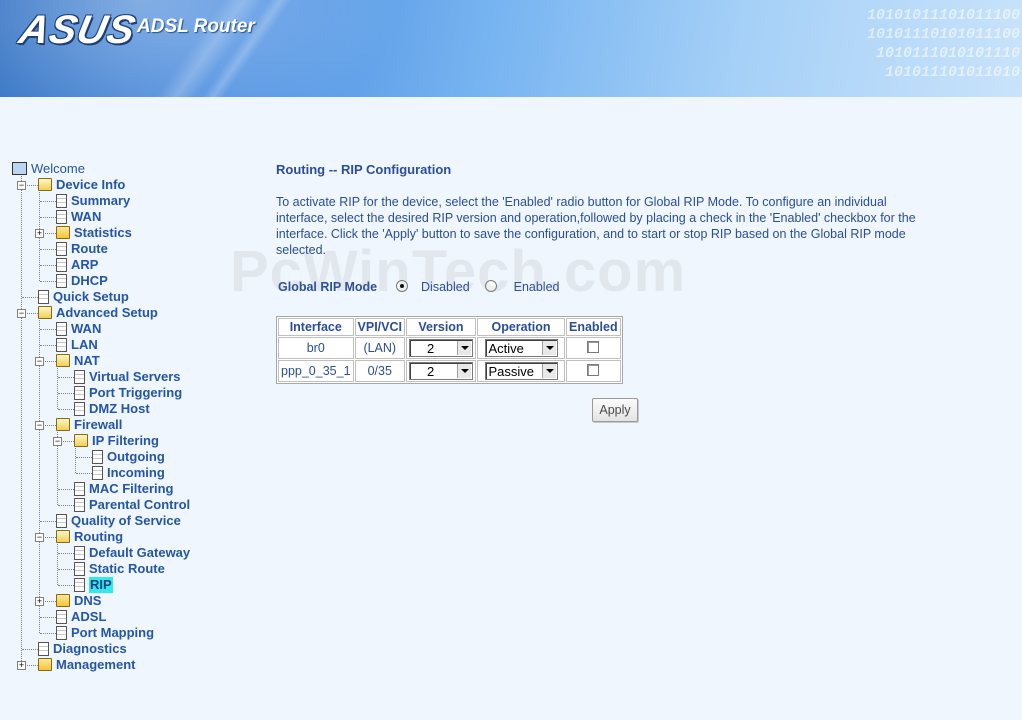 The image size is (1022, 720). Describe the element at coordinates (130, 649) in the screenshot. I see `tree-item-diagnostics: Diagnostics` at that location.